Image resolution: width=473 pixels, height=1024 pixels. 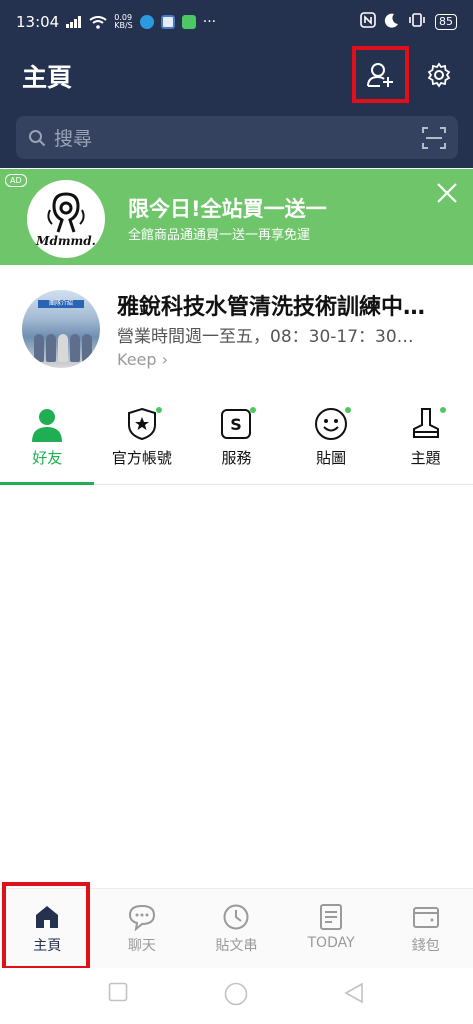 I want to click on back-button, so click(x=354, y=995).